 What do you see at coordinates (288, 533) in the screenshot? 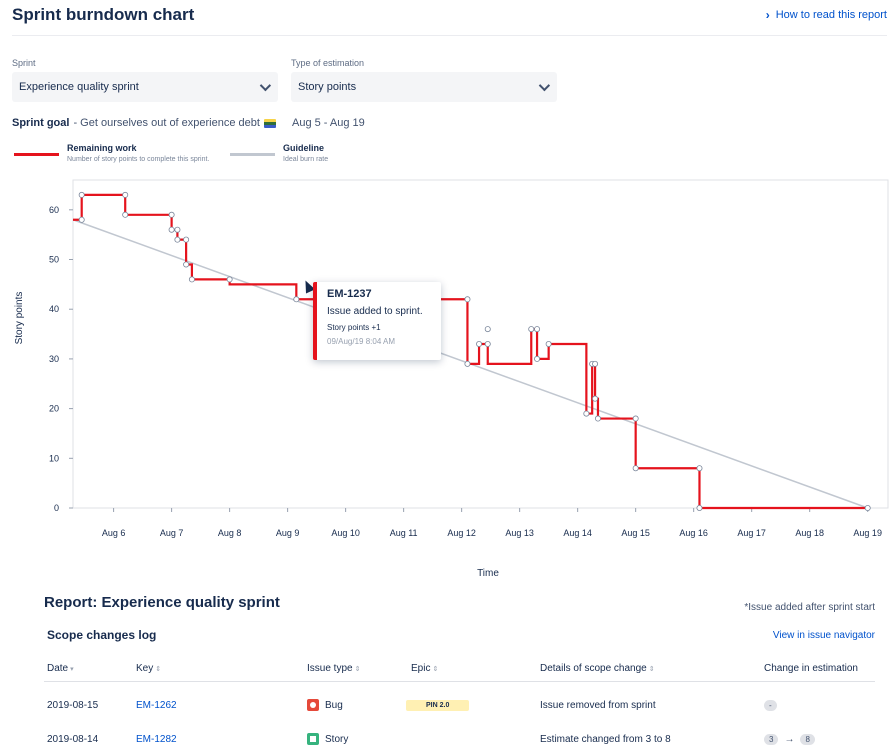
I see `x-tick-label: Aug 9` at bounding box center [288, 533].